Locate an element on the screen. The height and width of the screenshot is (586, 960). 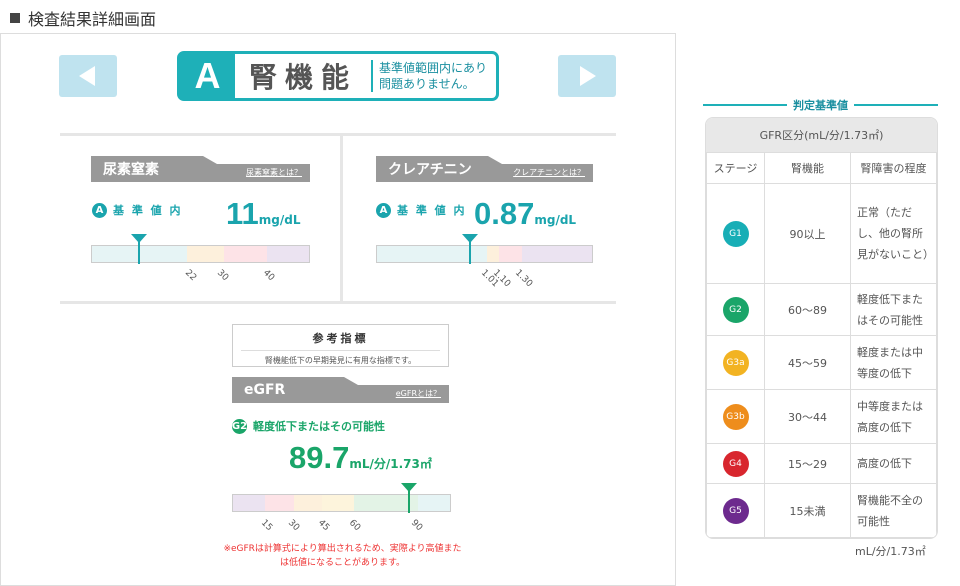
stage-badge: G1 is located at coordinates (735, 233).